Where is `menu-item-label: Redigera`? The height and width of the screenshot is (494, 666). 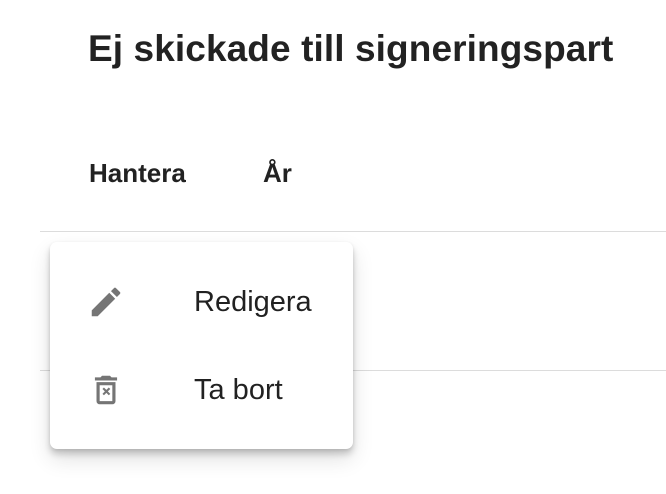
menu-item-label: Redigera is located at coordinates (253, 301).